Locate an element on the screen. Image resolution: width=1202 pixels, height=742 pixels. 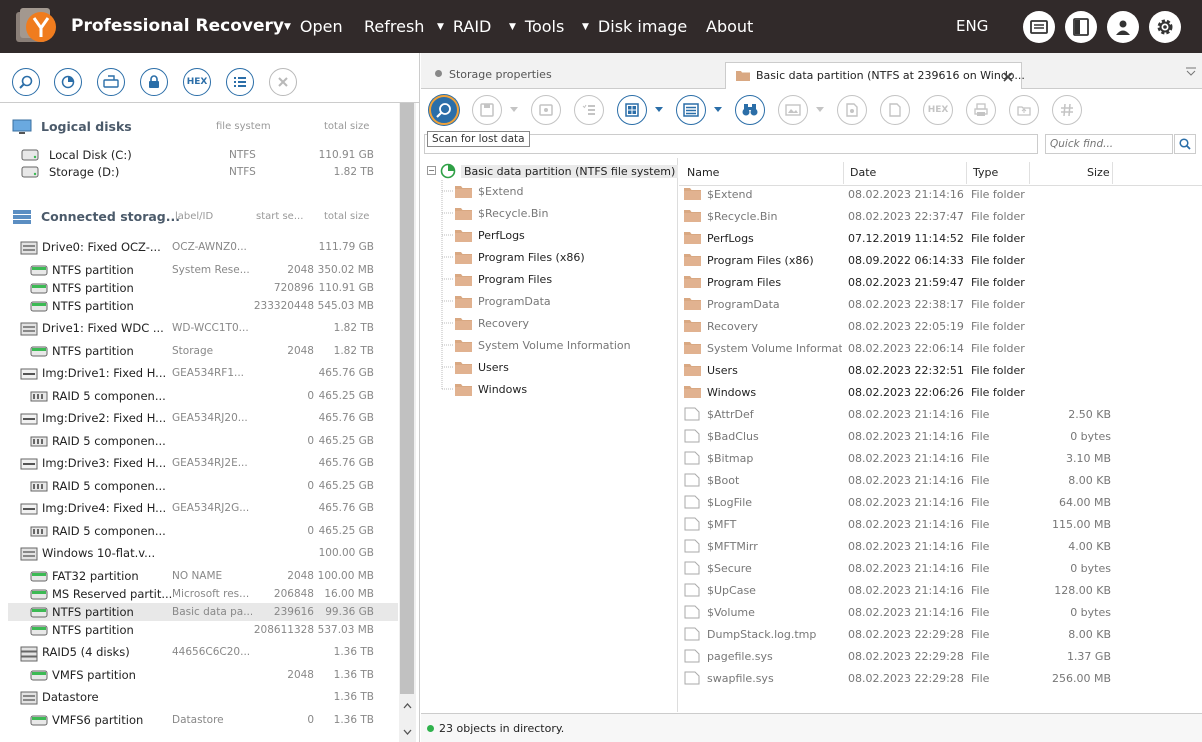
tree-folder: System Volume Information is located at coordinates (565, 346).